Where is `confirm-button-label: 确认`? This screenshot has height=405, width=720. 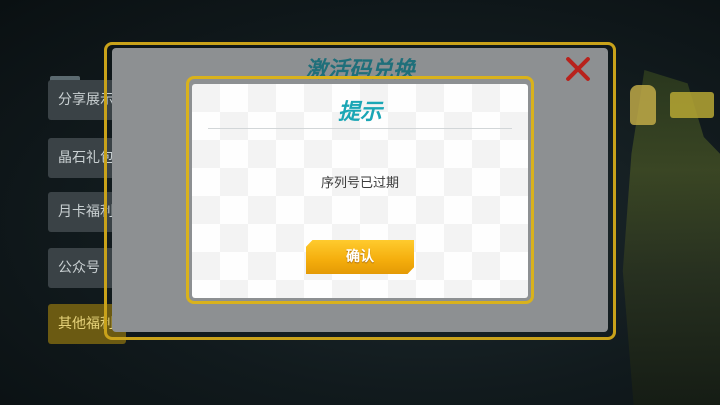
confirm-button-label: 确认 is located at coordinates (360, 257).